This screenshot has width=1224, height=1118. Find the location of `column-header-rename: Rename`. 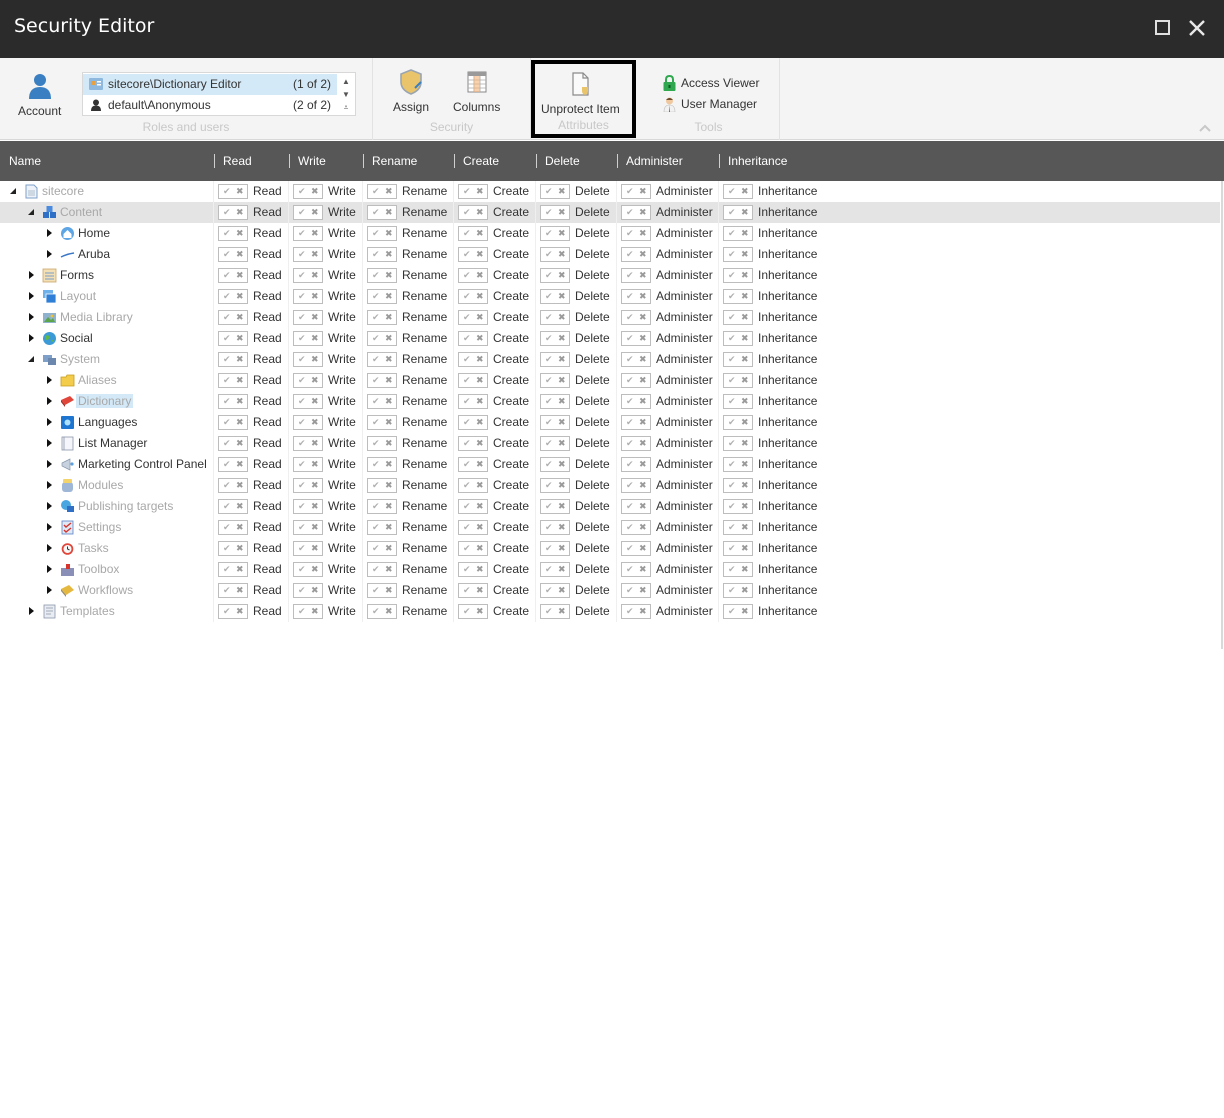

column-header-rename: Rename is located at coordinates (394, 161).